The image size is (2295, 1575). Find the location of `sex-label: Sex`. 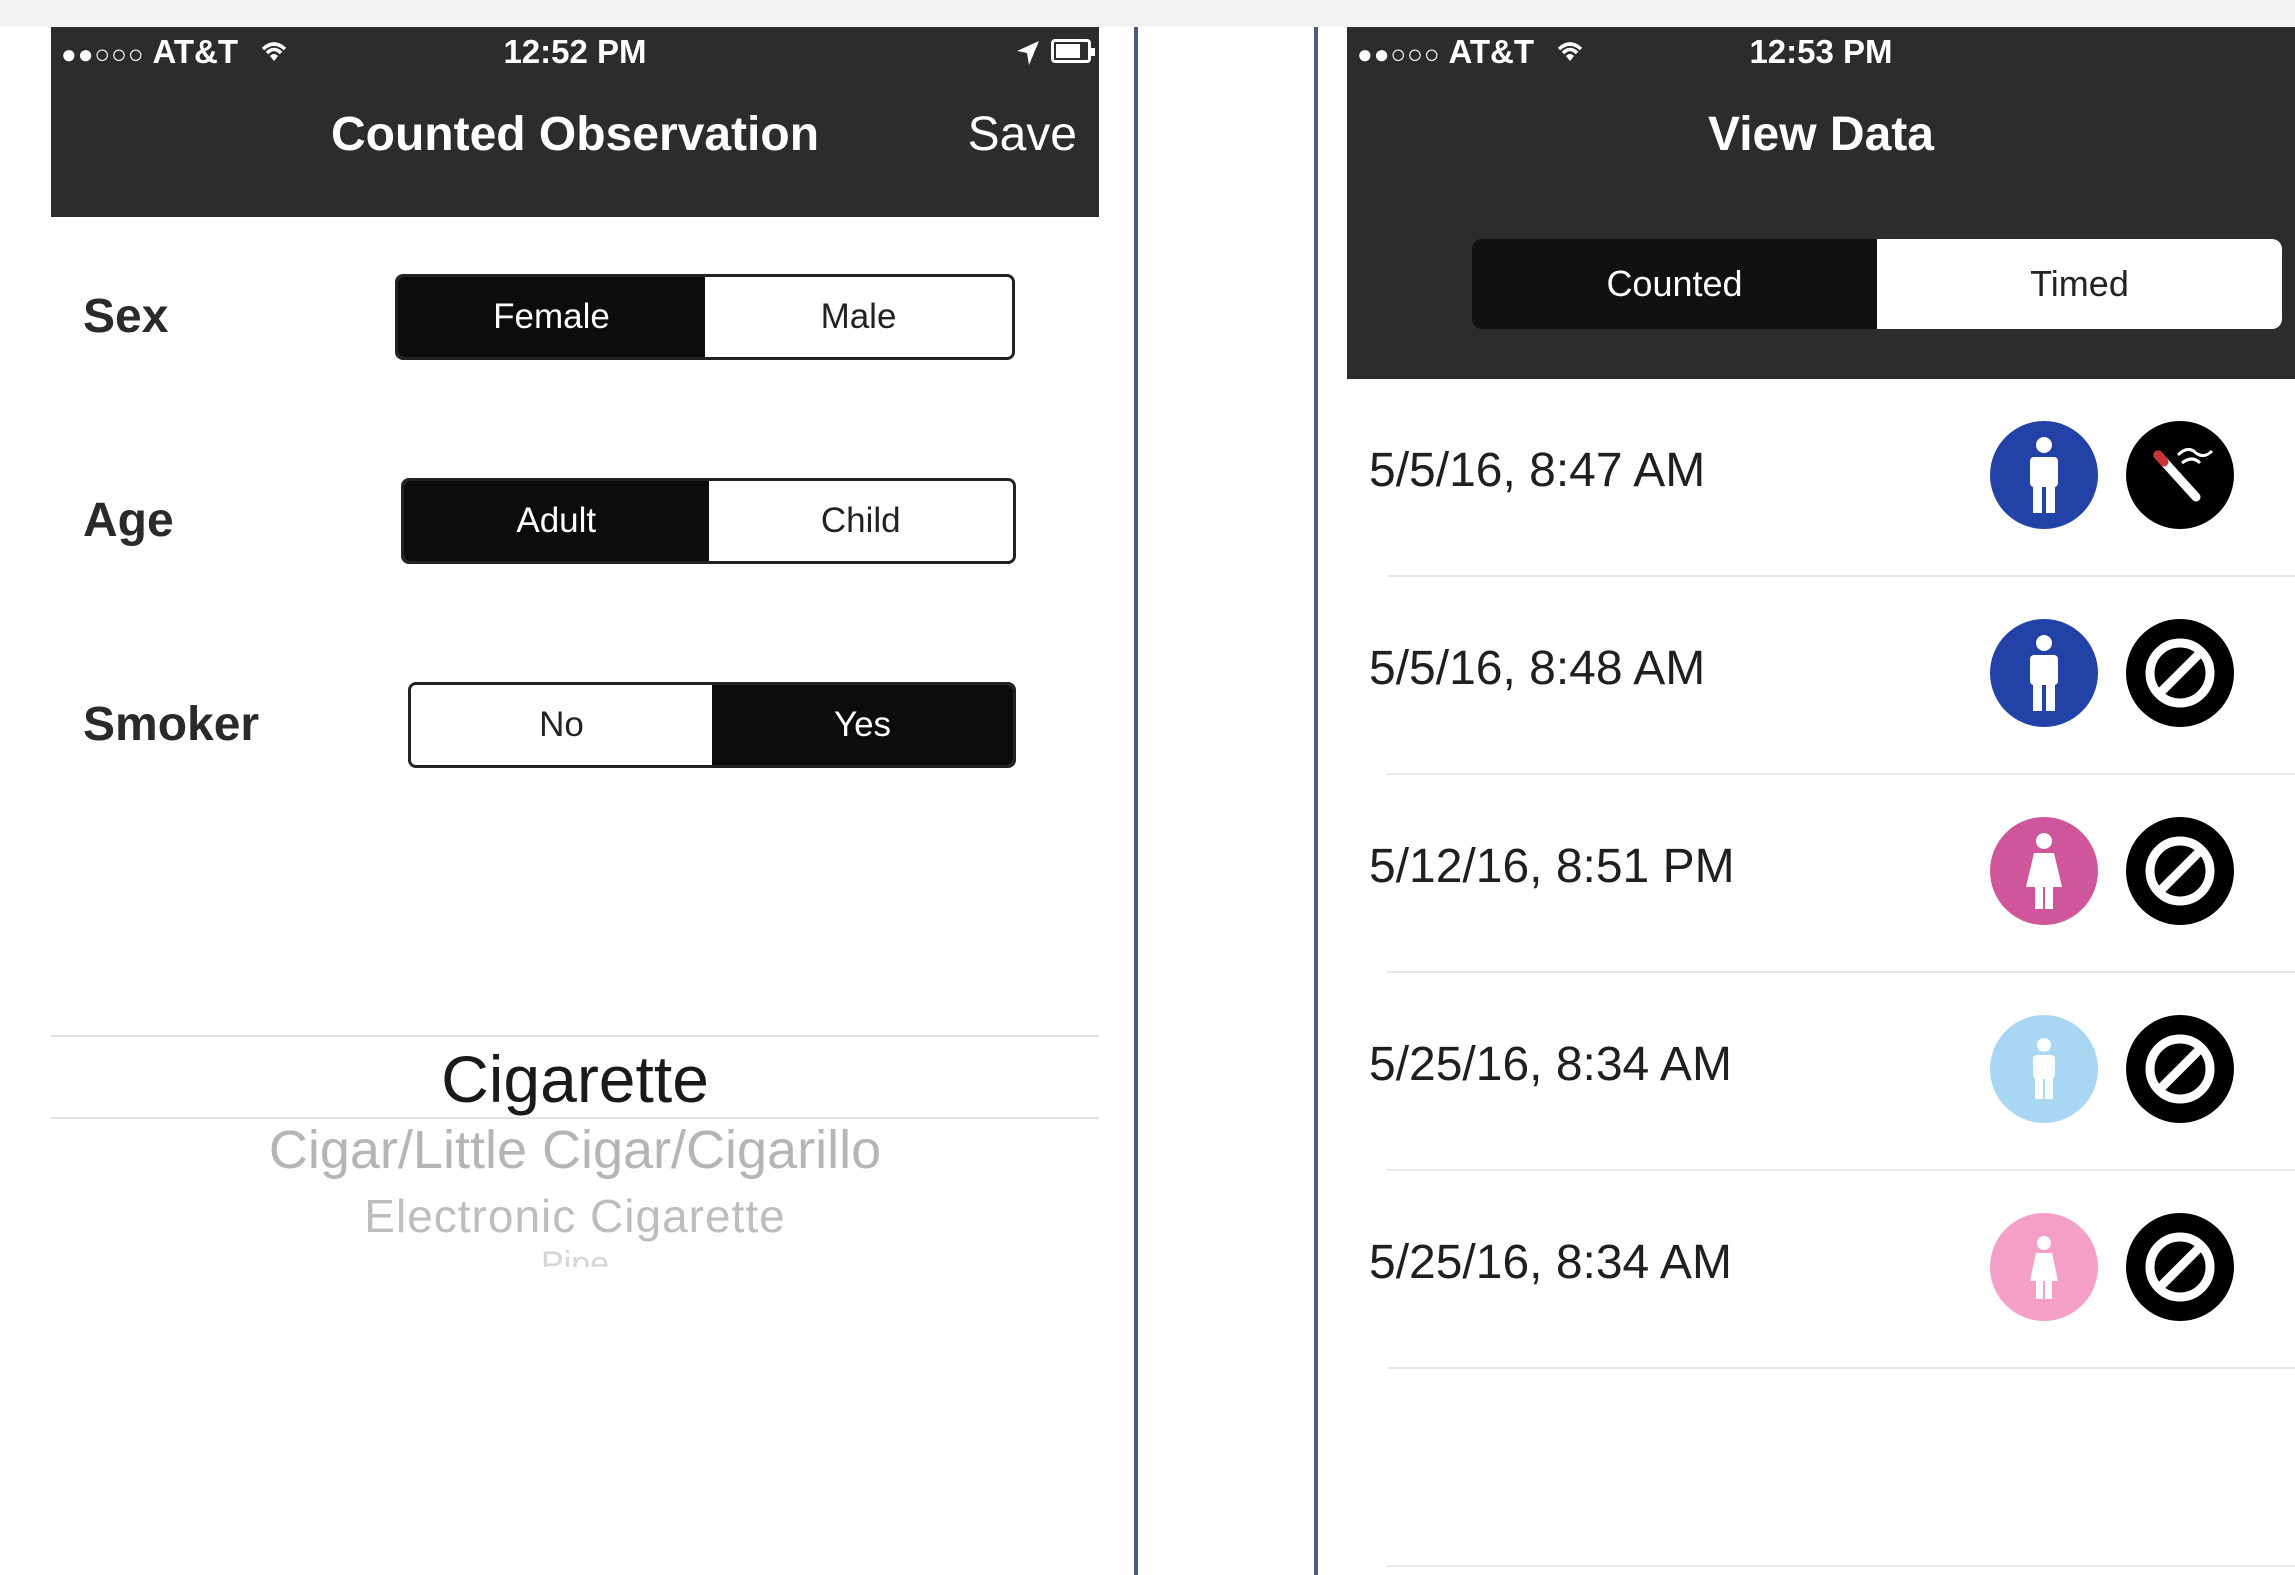

sex-label: Sex is located at coordinates (126, 316).